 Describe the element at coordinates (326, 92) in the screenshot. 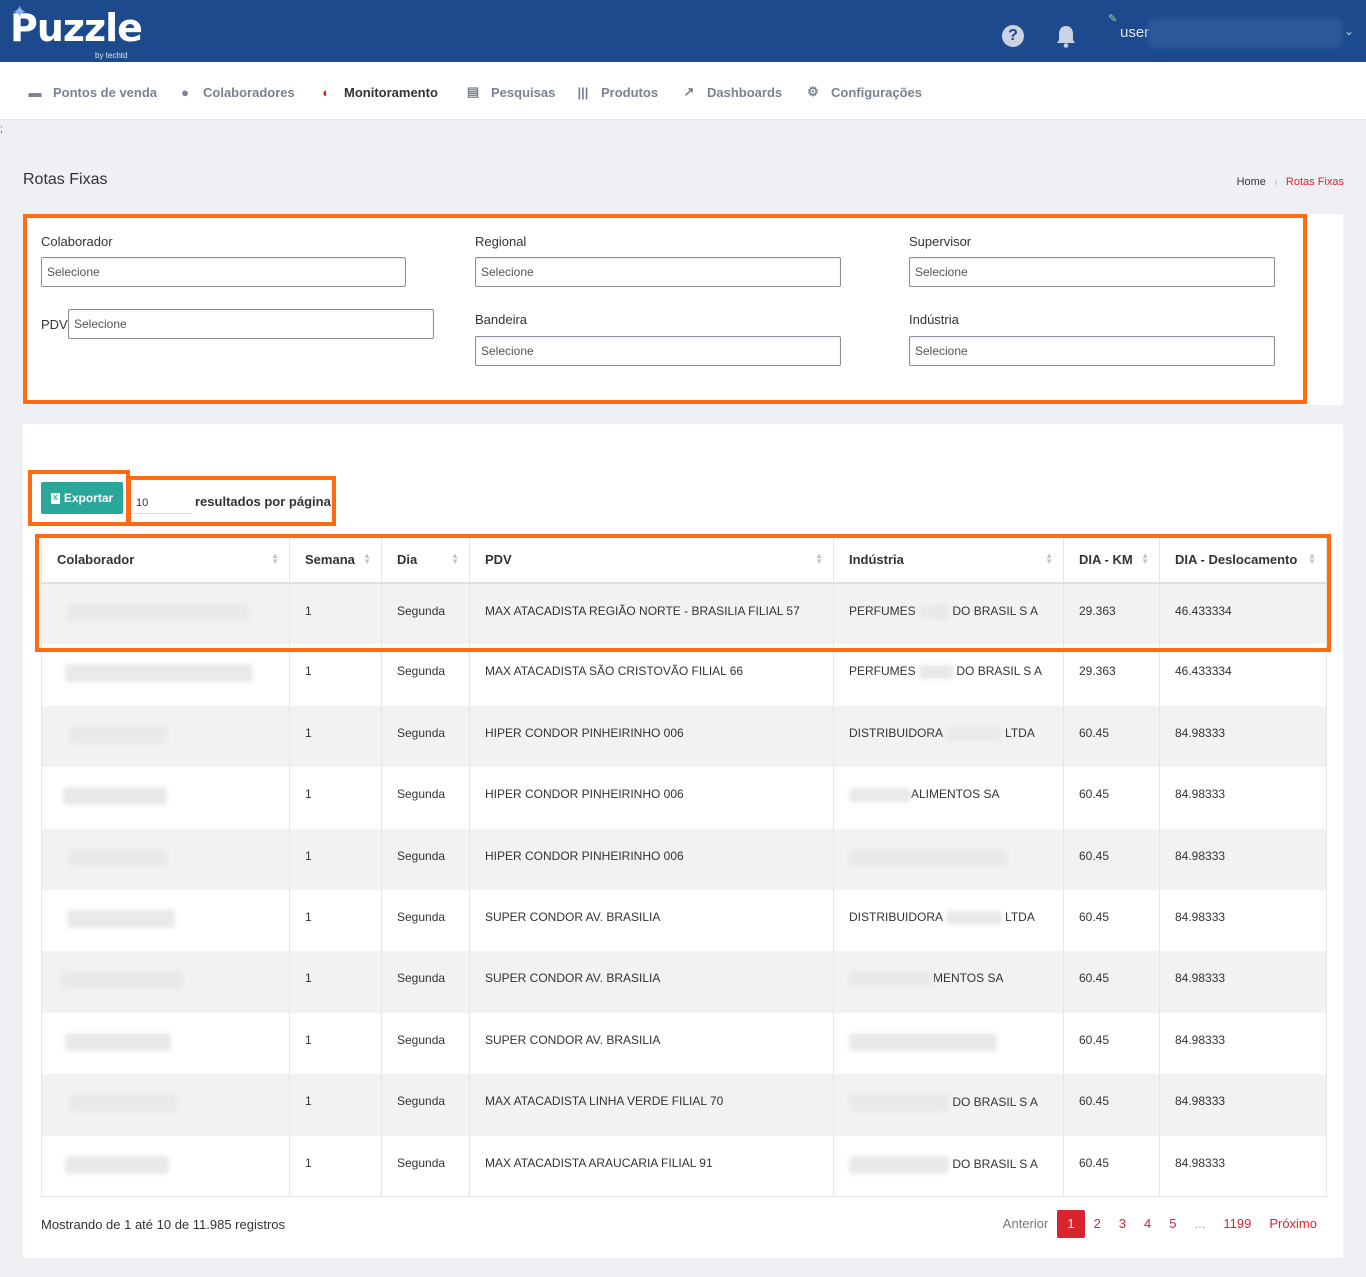

I see `monitor-icon: ◐` at that location.